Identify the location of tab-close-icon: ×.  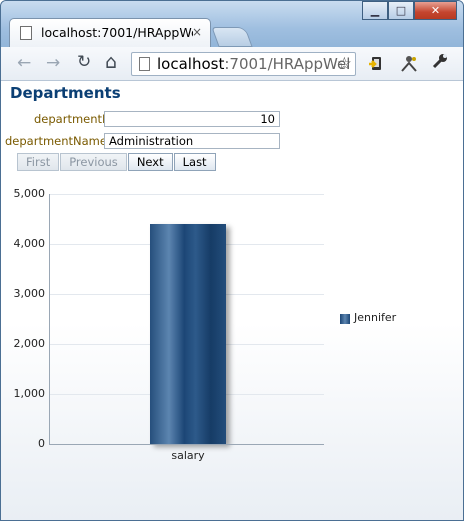
(197, 32).